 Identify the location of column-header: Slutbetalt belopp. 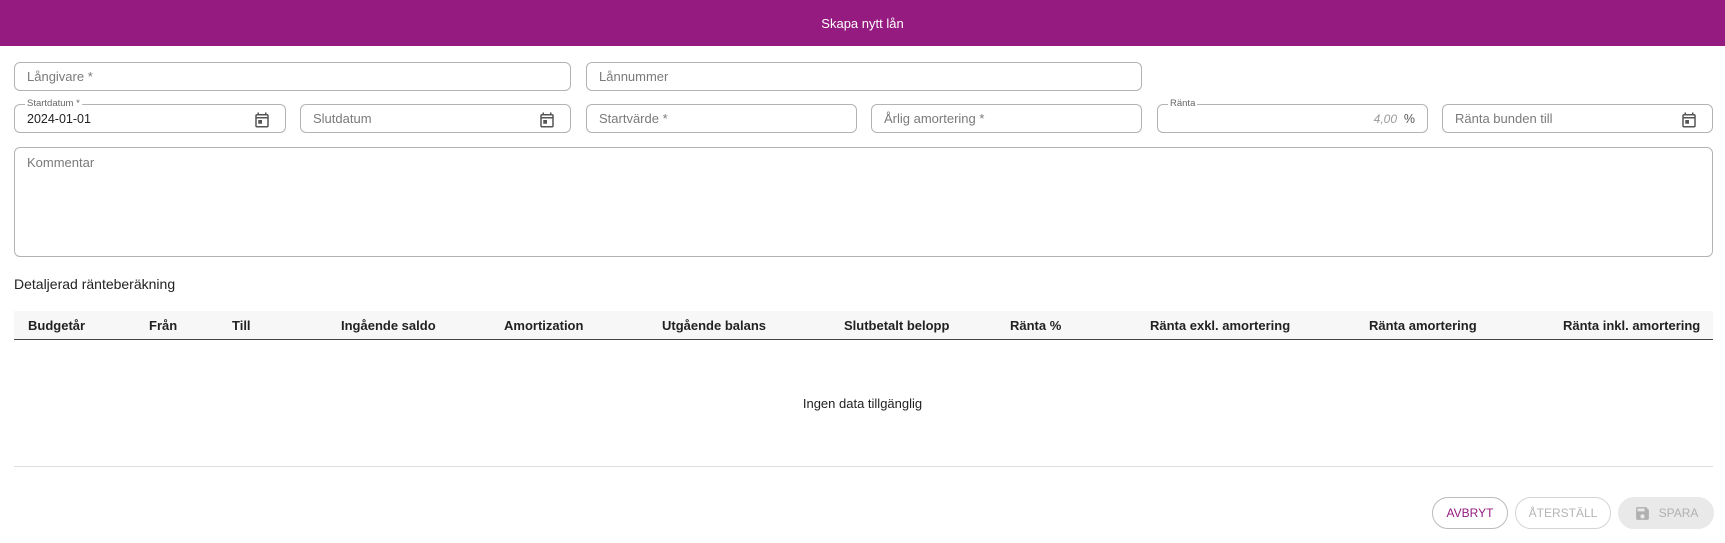
(896, 325).